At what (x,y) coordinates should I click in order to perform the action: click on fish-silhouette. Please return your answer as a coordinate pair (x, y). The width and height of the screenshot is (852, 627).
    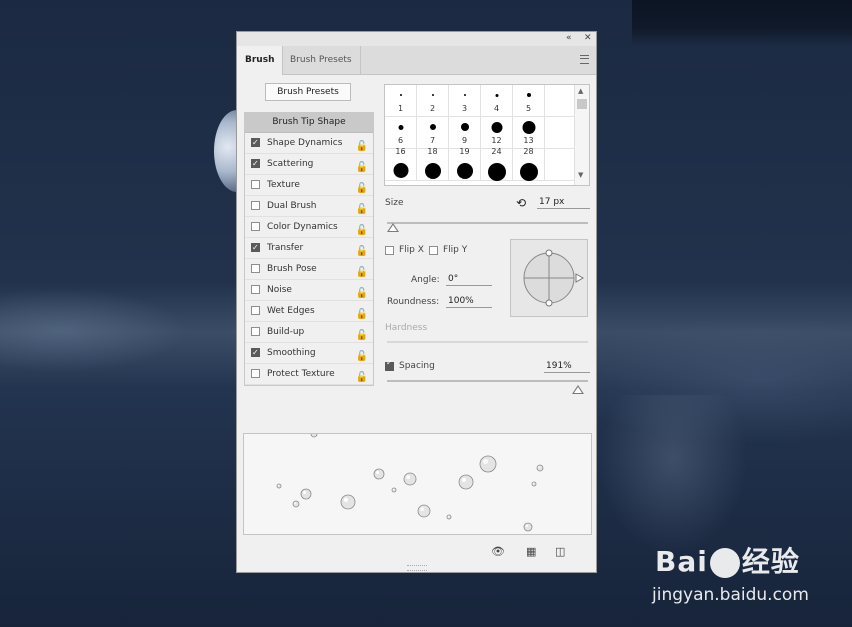
    Looking at the image, I should click on (673, 475).